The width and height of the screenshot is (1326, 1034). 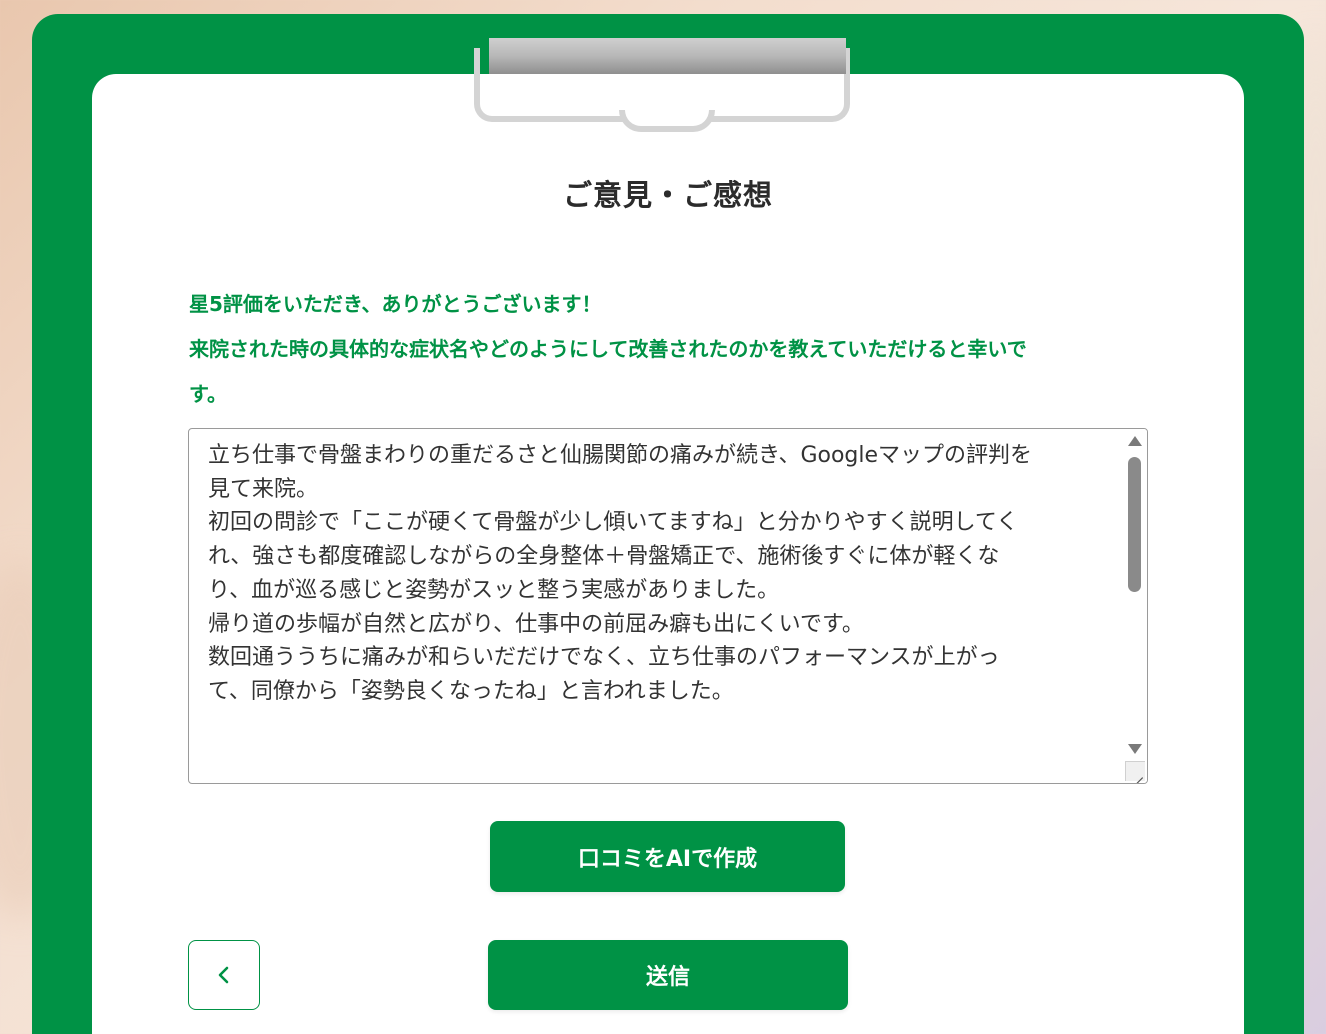 I want to click on clipboard-clip, so click(x=668, y=87).